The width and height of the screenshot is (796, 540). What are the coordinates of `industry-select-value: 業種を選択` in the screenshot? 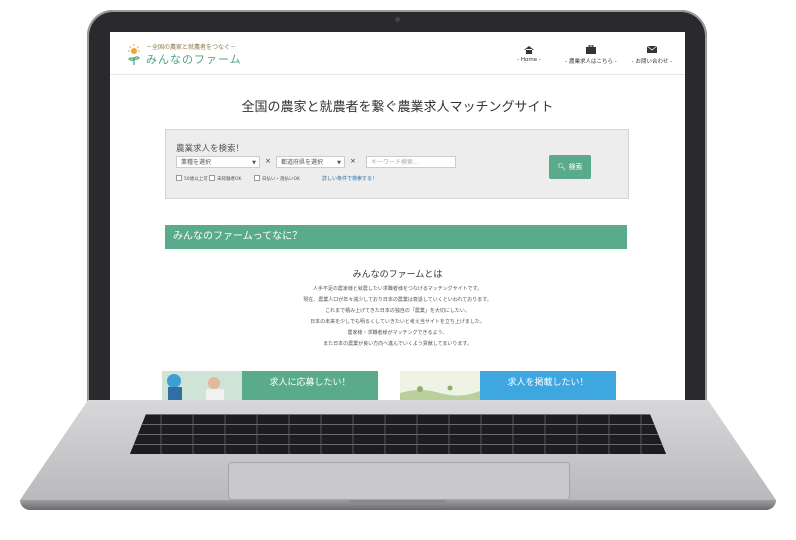 It's located at (196, 162).